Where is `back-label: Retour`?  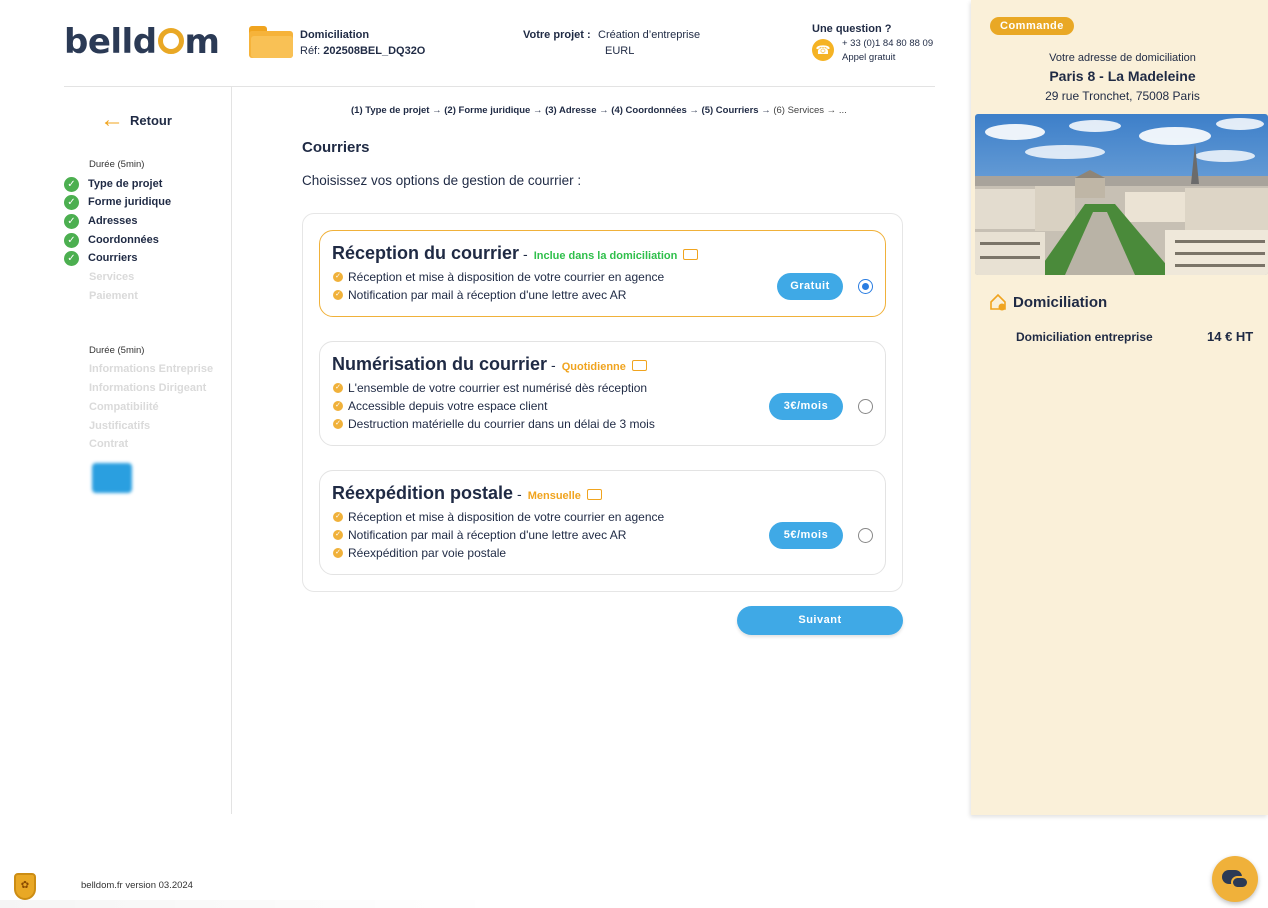 back-label: Retour is located at coordinates (151, 120).